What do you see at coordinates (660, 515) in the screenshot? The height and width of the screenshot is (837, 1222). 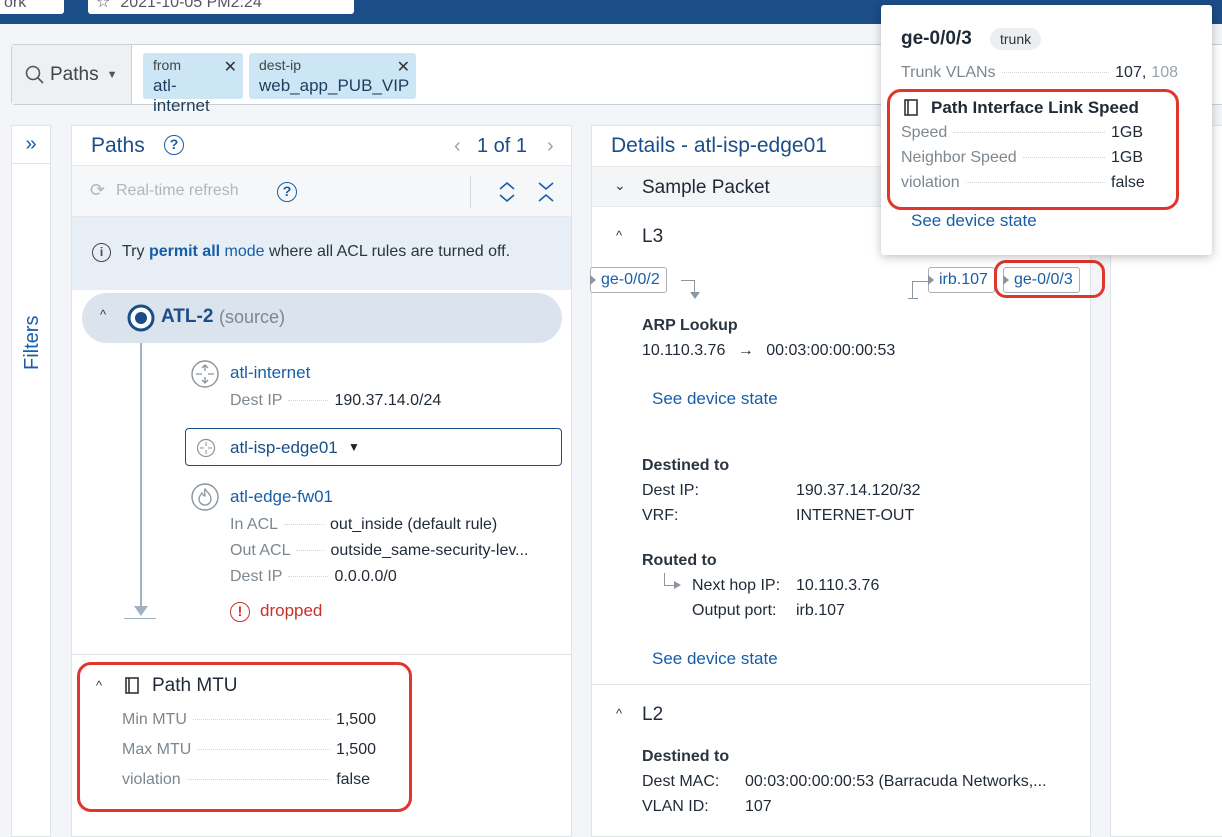 I see `vrf-label: VRF:` at bounding box center [660, 515].